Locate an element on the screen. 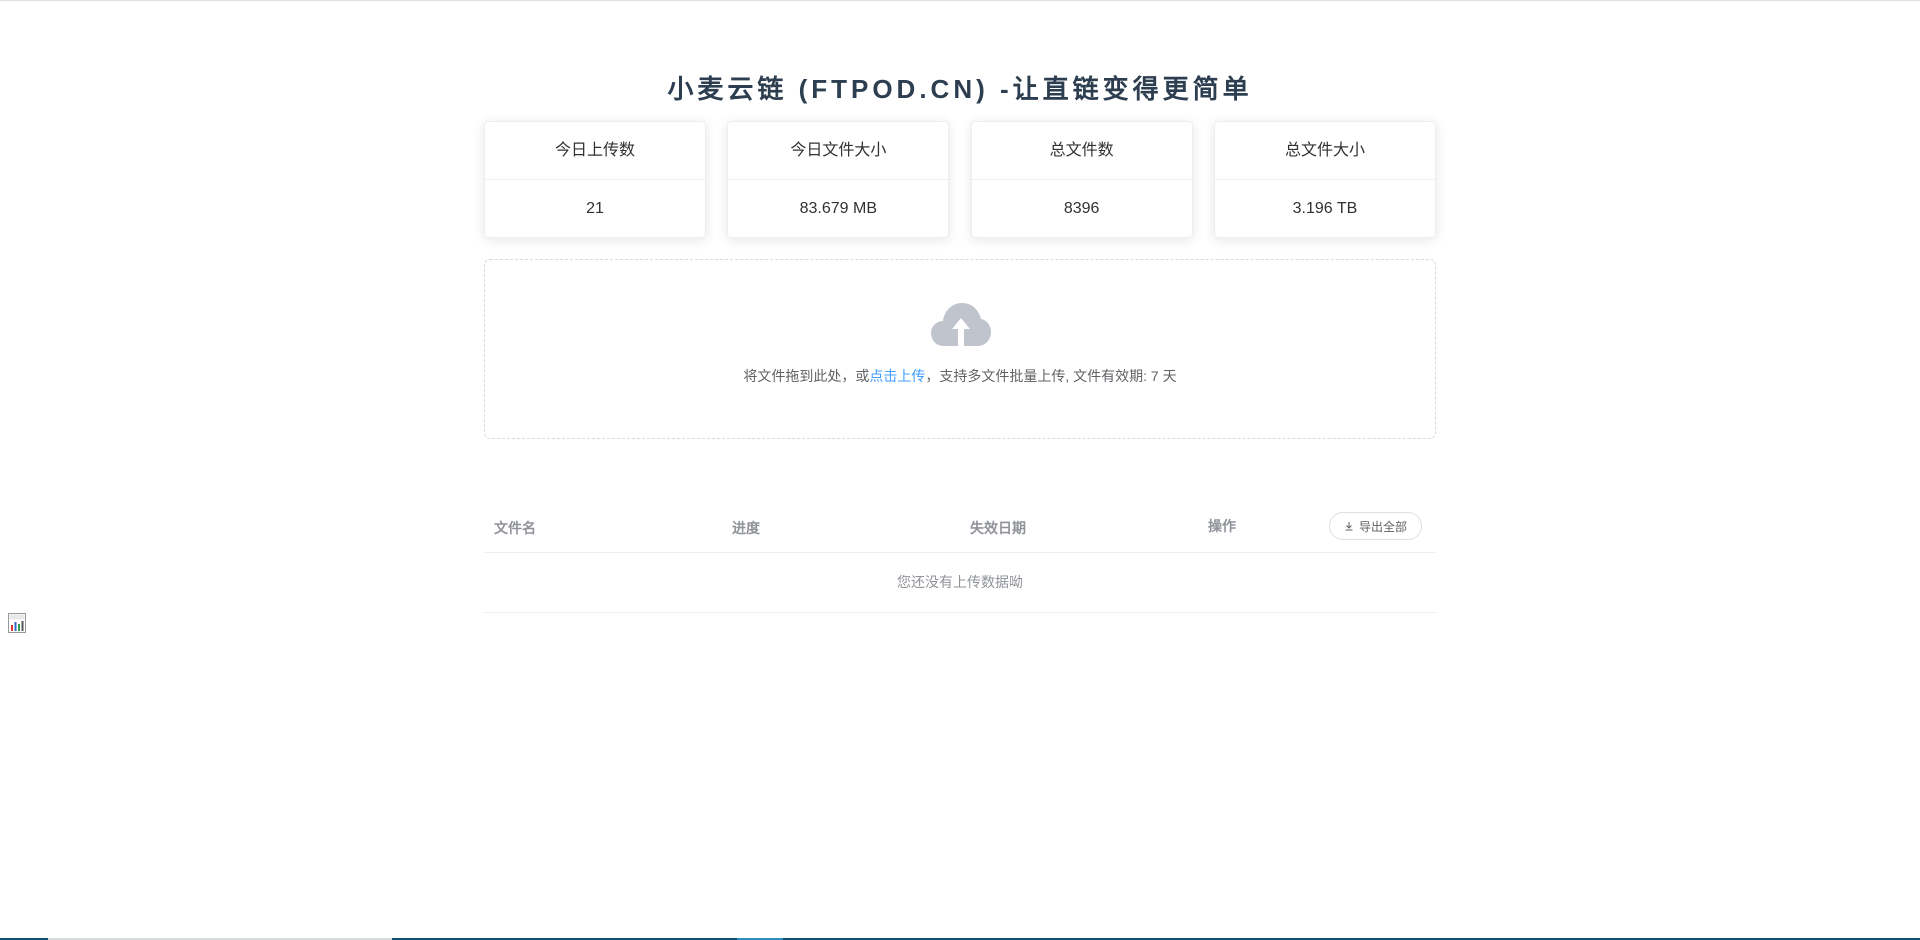 This screenshot has width=1920, height=940. upload-hint-suffix: ，支持多文件批量上传, 文件有效期: 7 天 is located at coordinates (1051, 376).